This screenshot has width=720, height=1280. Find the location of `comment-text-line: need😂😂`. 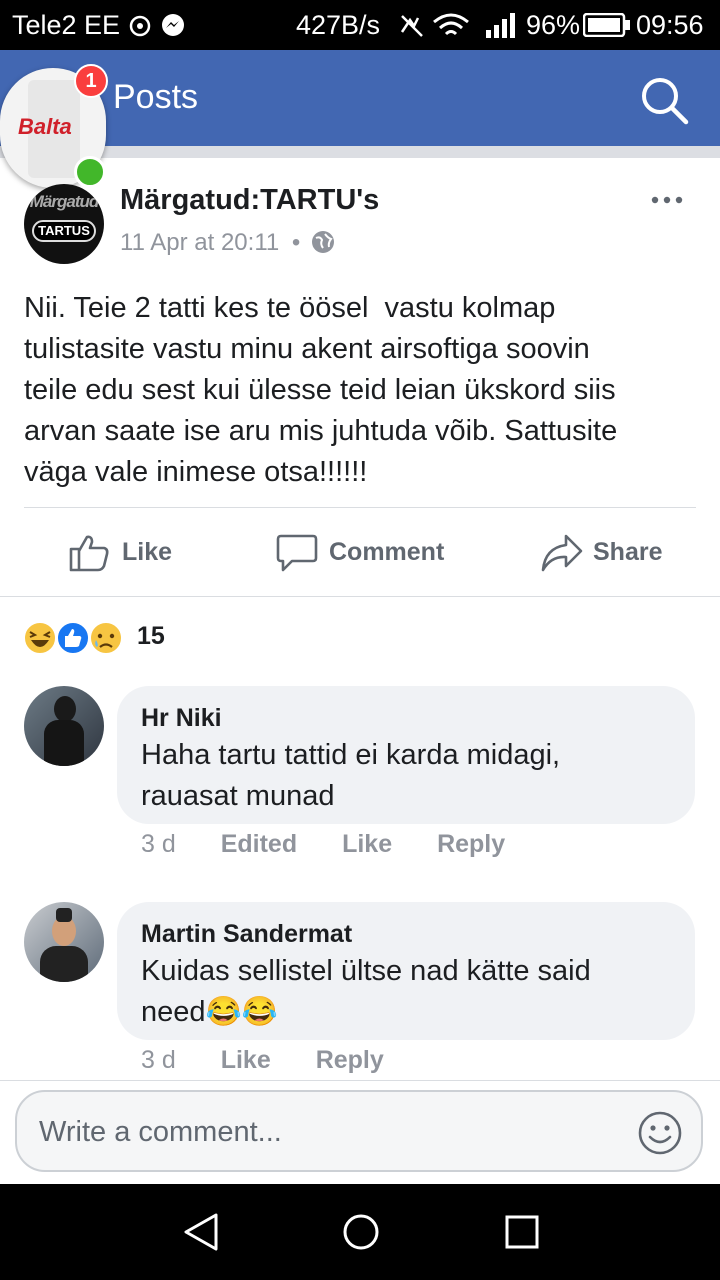

comment-text-line: need😂😂 is located at coordinates (209, 1012).